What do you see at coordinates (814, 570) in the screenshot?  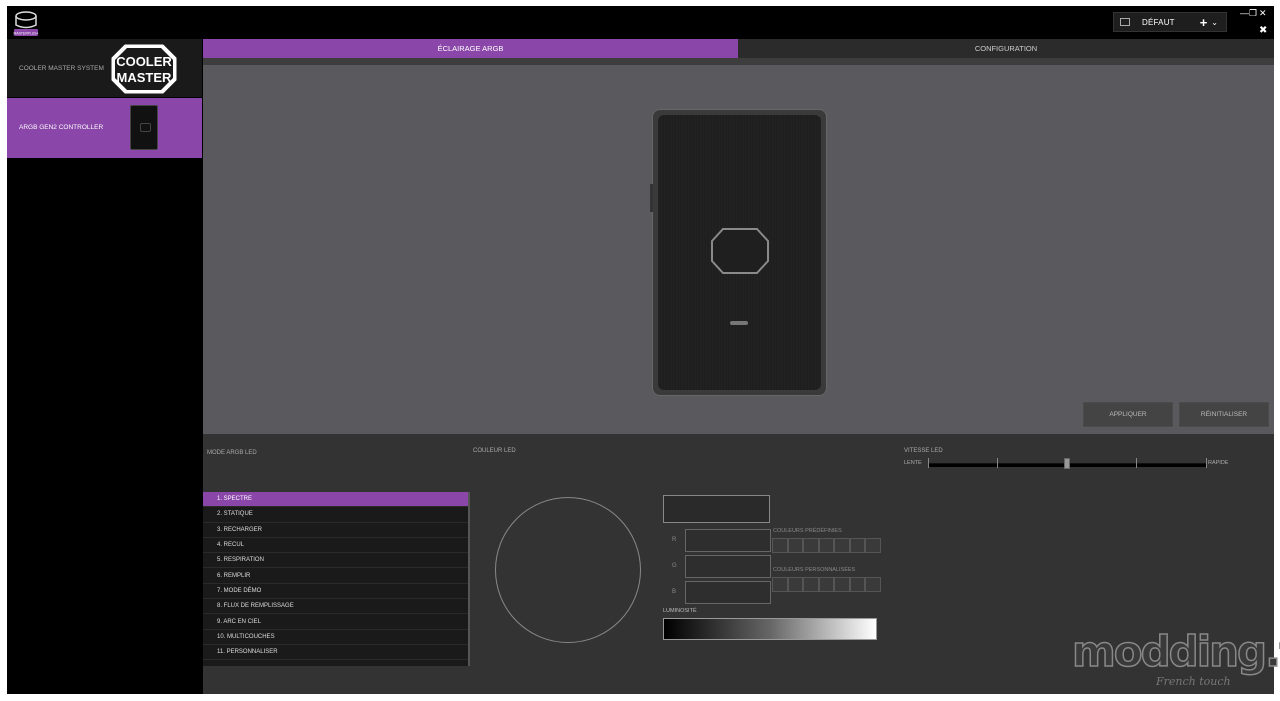 I see `custom-colors-label: COULEURS PERSONNALISÉES` at bounding box center [814, 570].